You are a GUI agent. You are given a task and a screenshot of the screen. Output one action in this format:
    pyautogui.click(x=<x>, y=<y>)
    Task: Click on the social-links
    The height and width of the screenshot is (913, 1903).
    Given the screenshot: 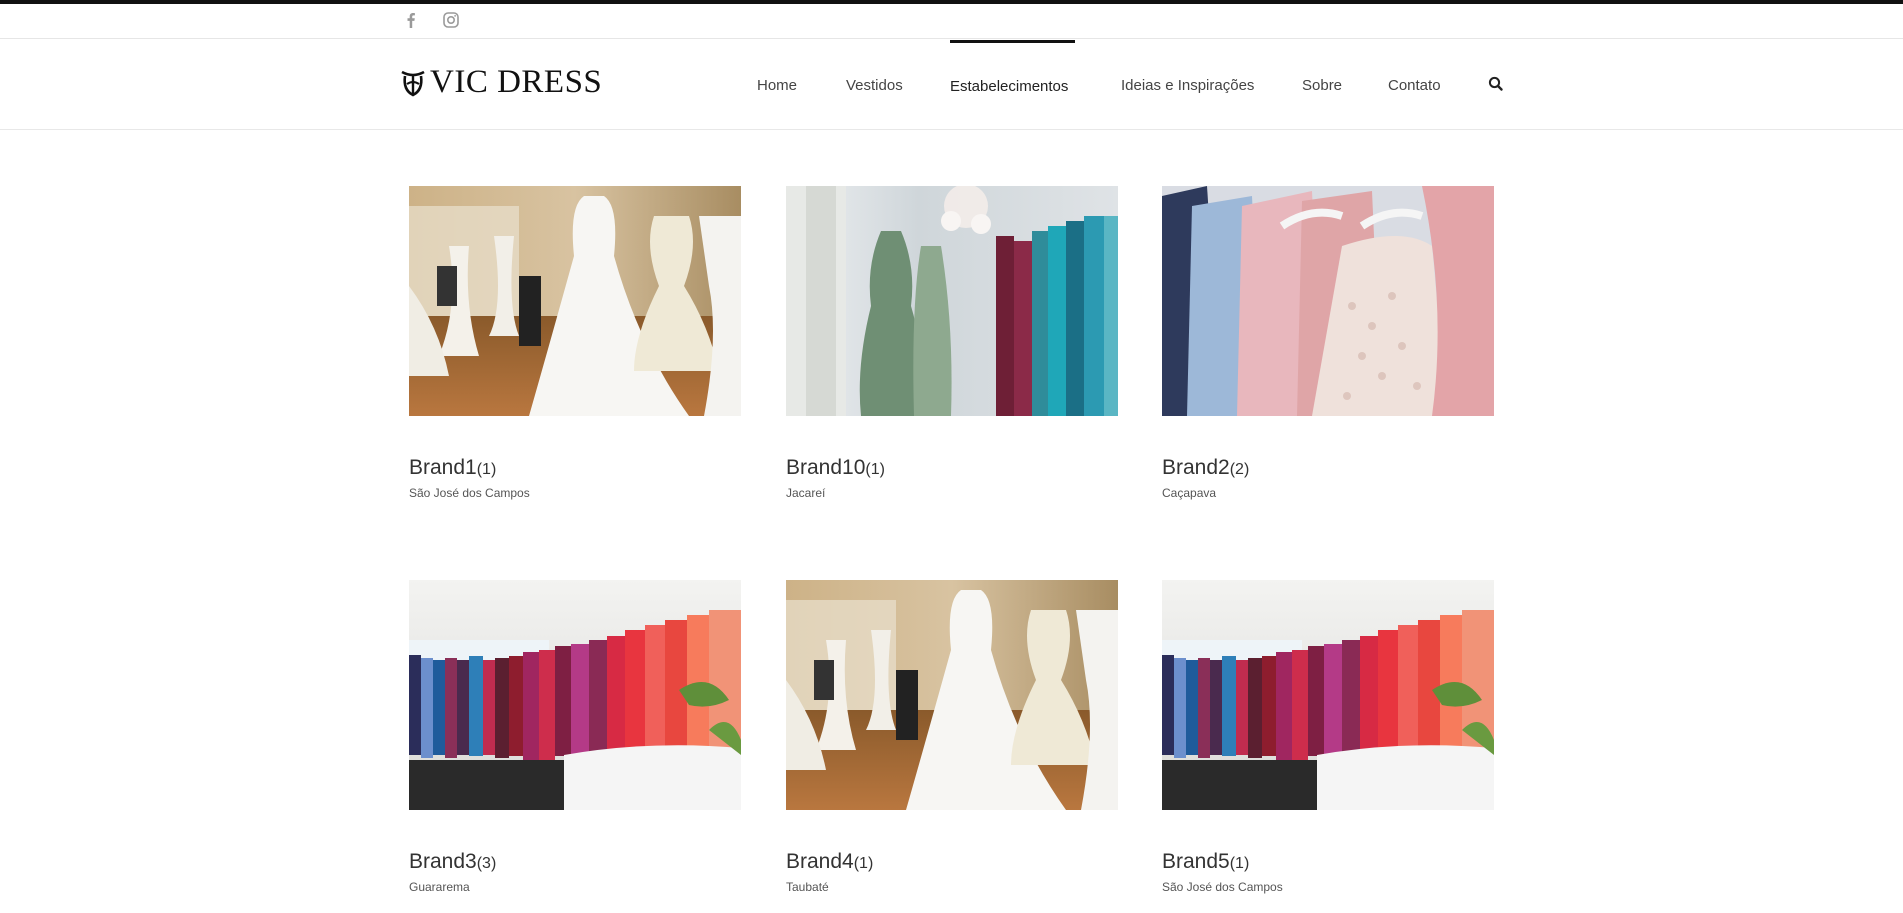 What is the action you would take?
    pyautogui.click(x=431, y=20)
    